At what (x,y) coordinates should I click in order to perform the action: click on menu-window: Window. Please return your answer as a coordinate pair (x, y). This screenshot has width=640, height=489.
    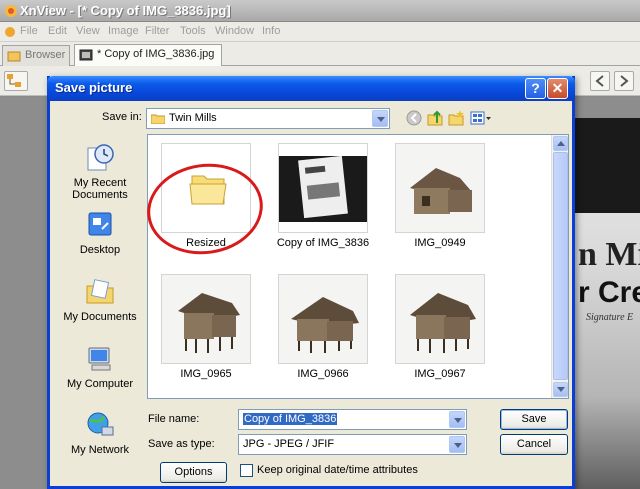
    Looking at the image, I should click on (234, 31).